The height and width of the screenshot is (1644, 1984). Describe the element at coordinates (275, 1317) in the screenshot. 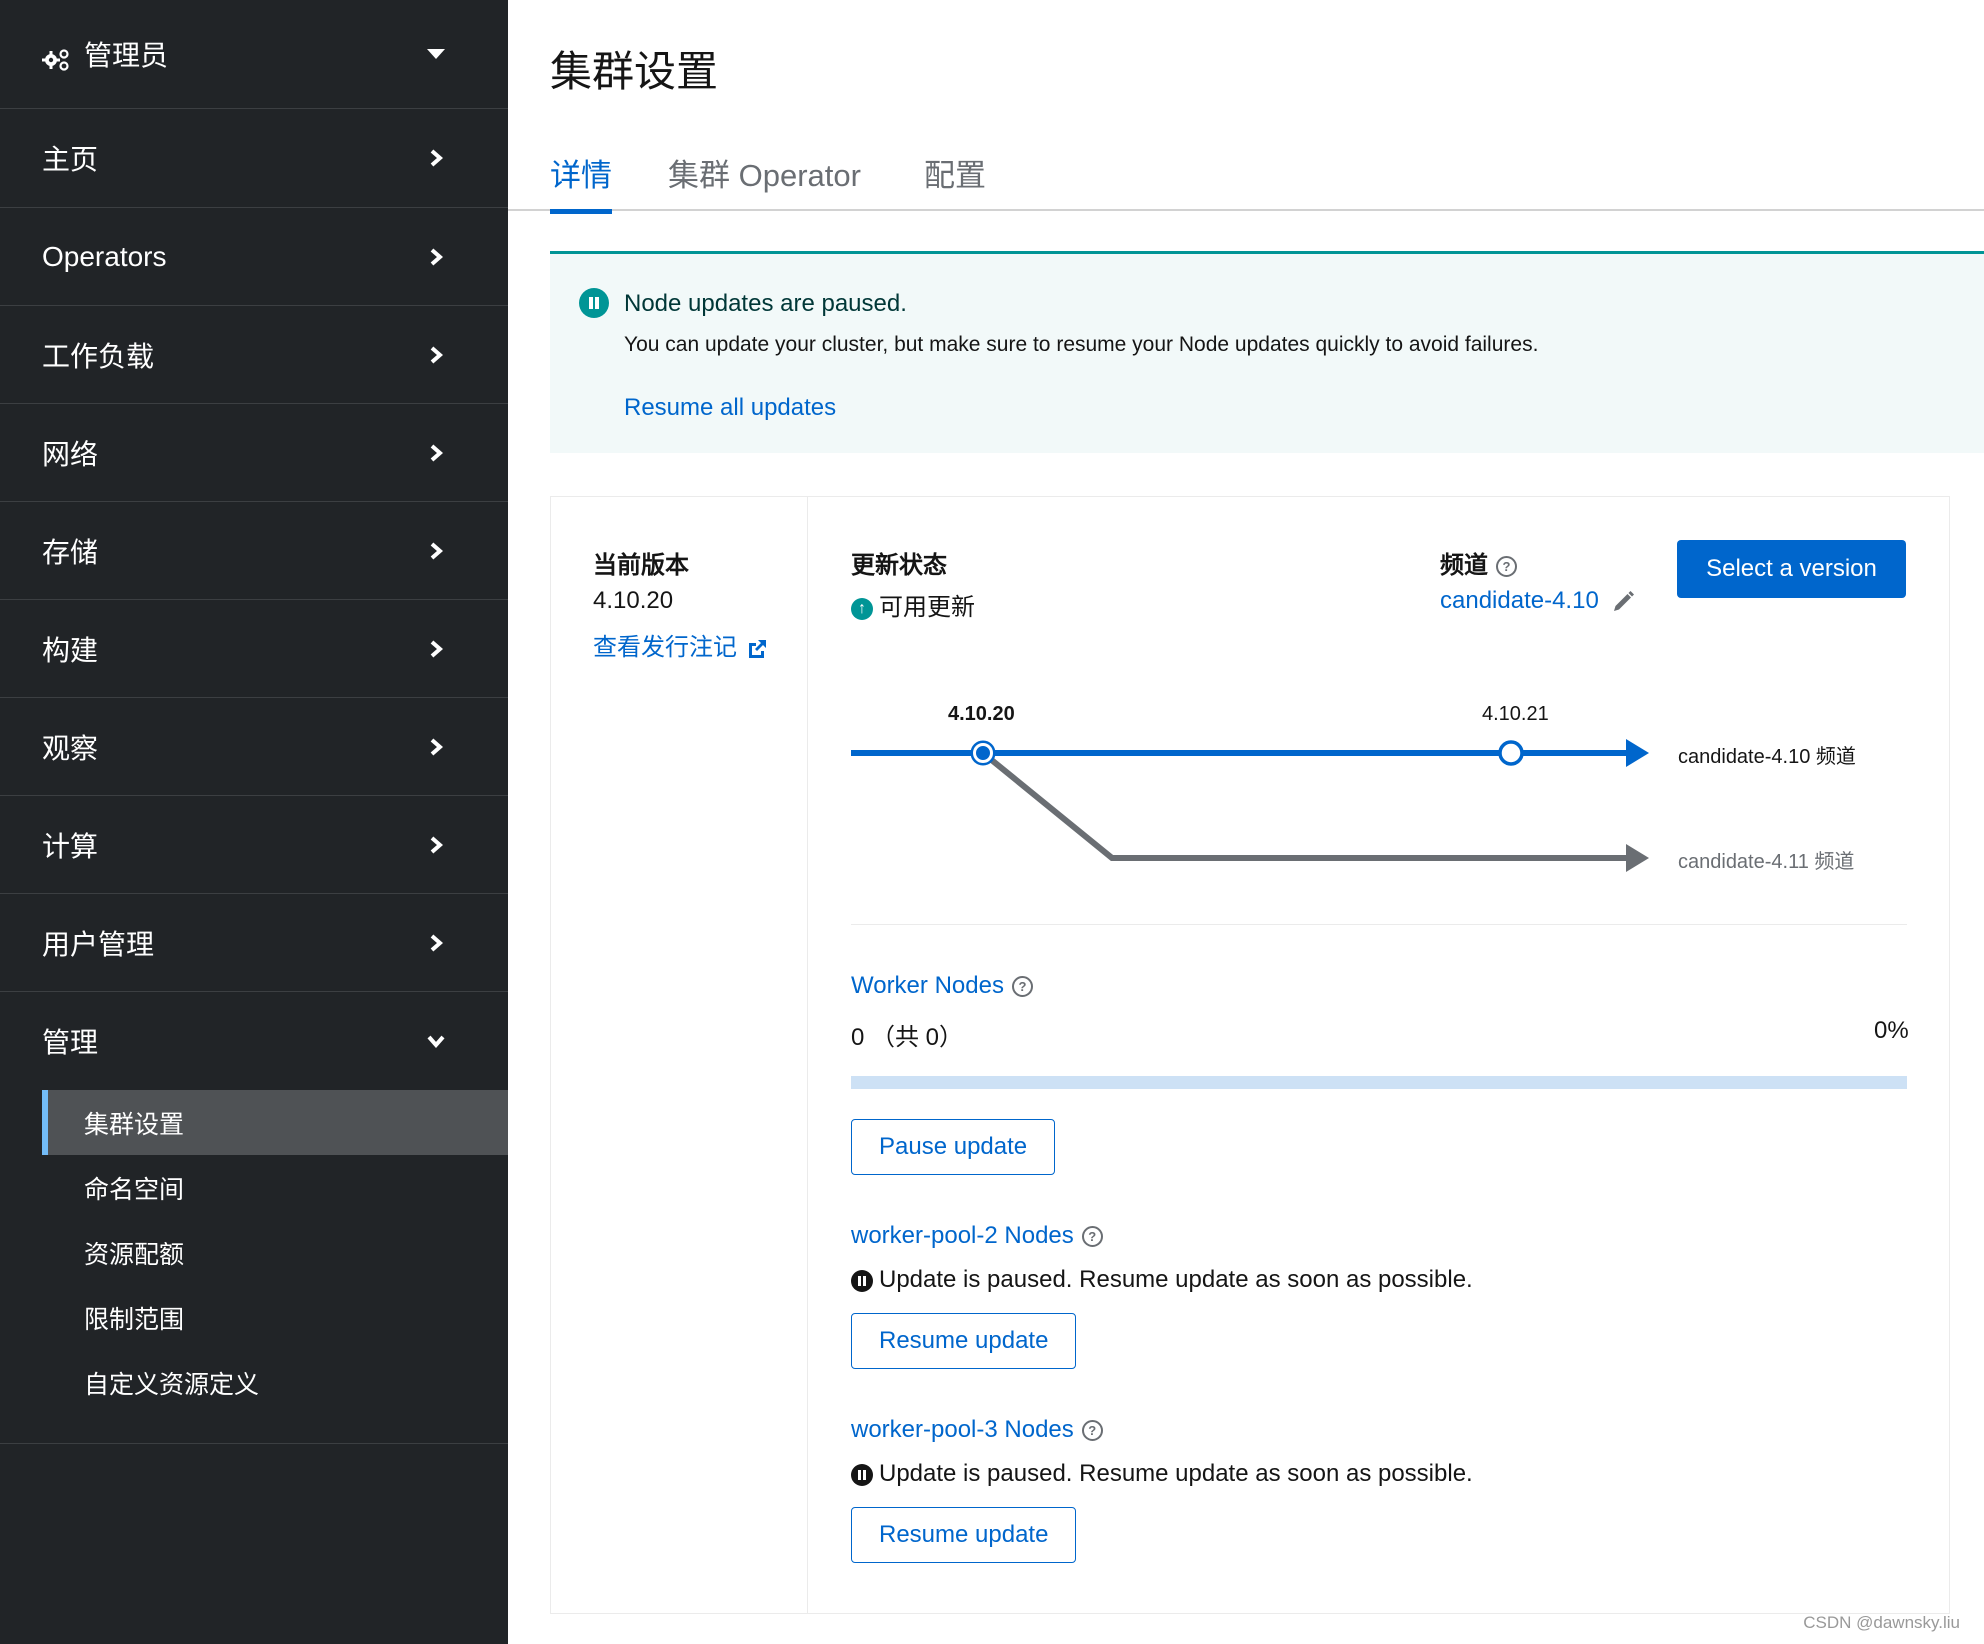

I see `nav-item-limit-ranges: 限制范围` at that location.